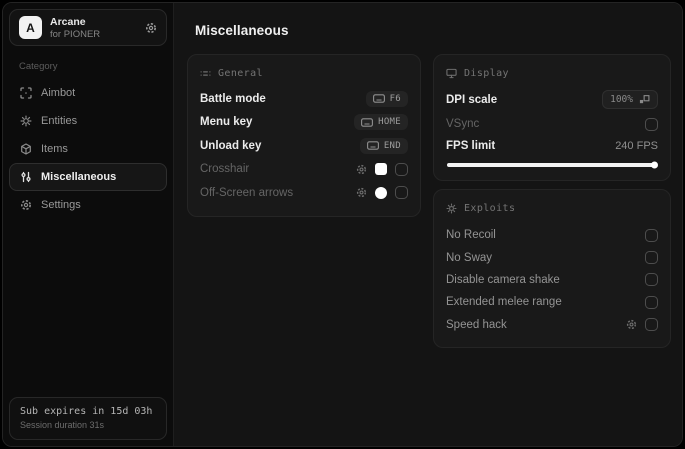 This screenshot has height=449, width=685. I want to click on keybind-value: F6, so click(395, 98).